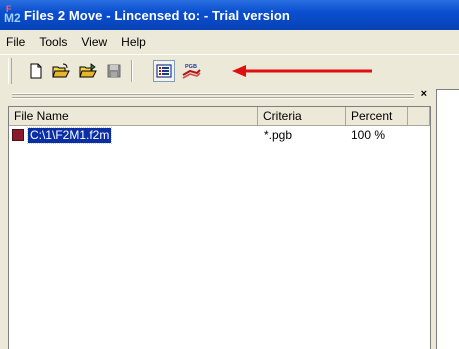  Describe the element at coordinates (53, 42) in the screenshot. I see `menu-tools: Tools` at that location.